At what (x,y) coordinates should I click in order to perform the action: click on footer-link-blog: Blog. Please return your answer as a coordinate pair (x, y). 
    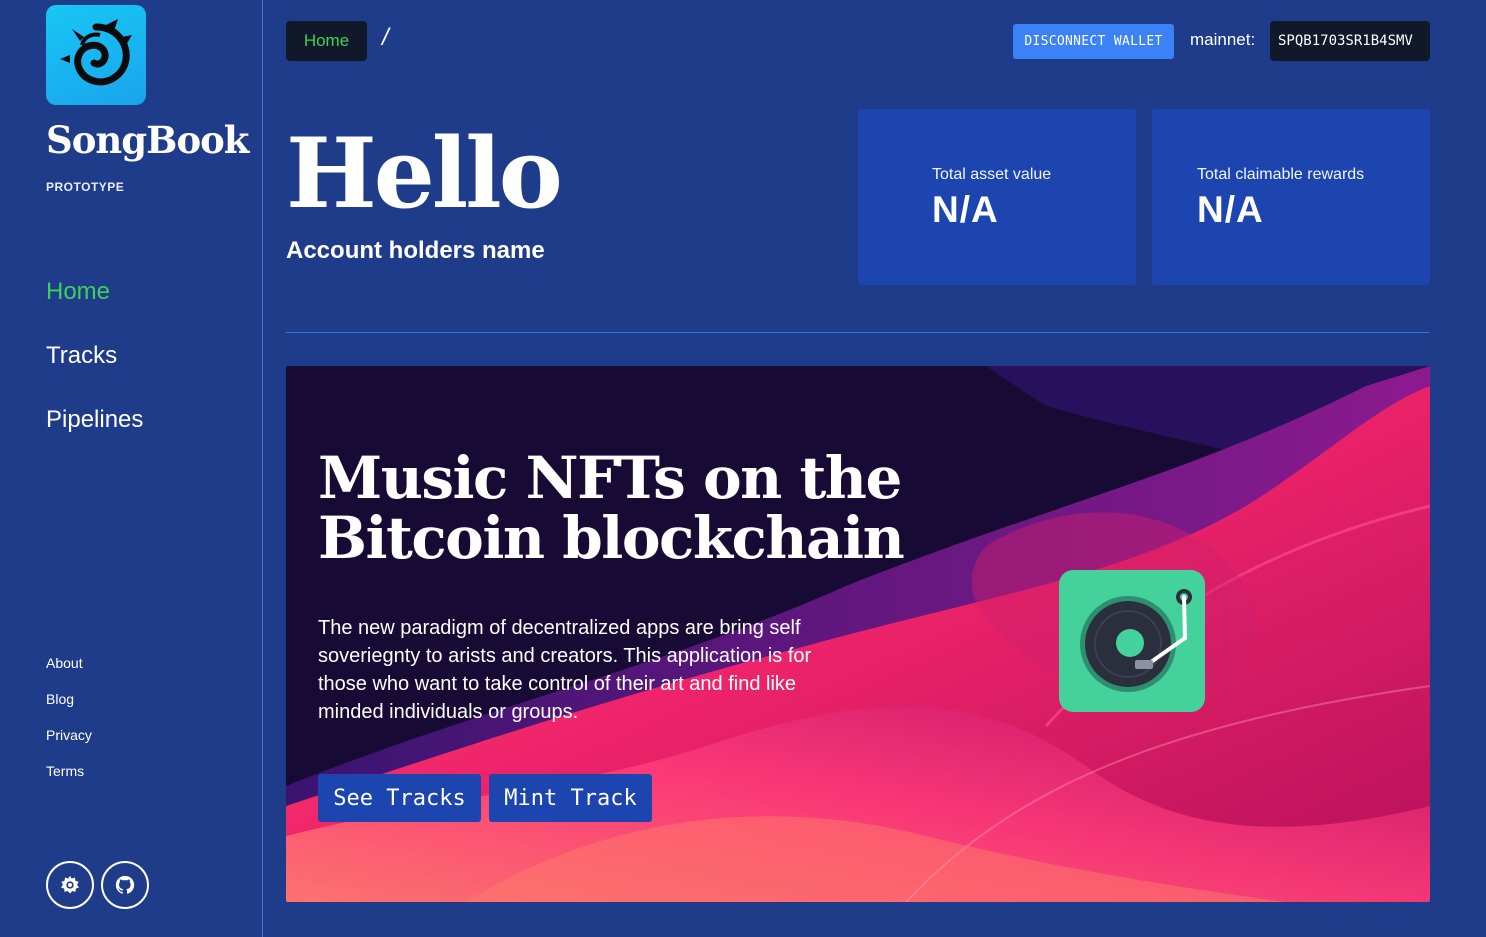
    Looking at the image, I should click on (69, 699).